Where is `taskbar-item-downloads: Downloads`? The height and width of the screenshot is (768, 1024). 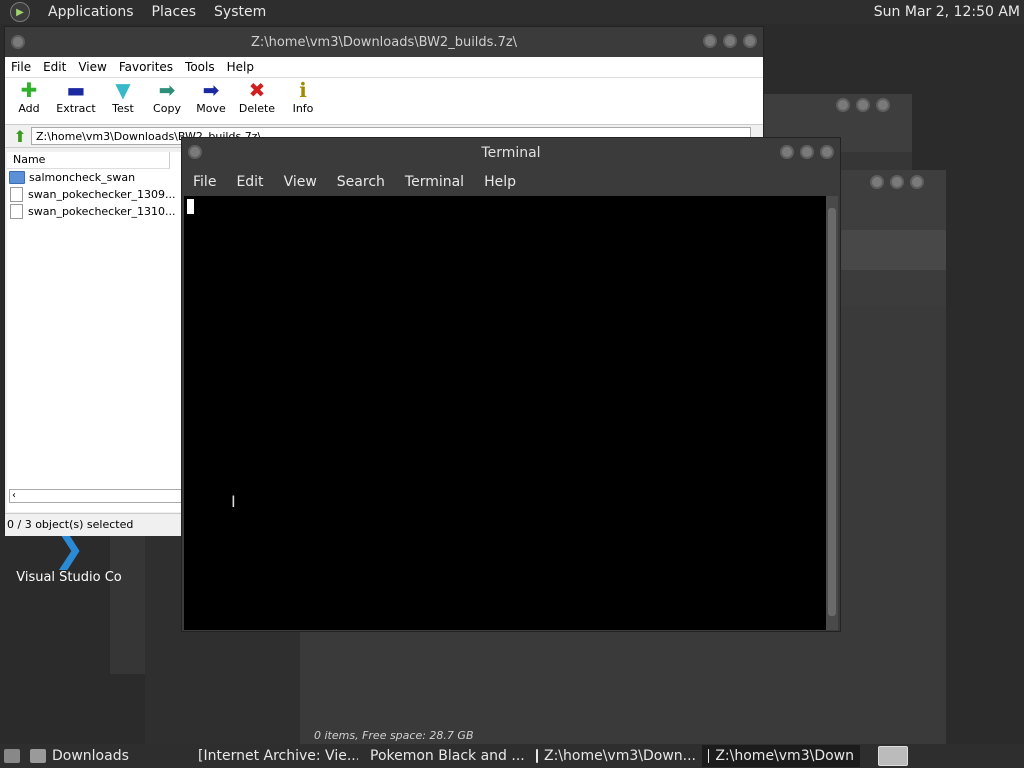 taskbar-item-downloads: Downloads is located at coordinates (105, 756).